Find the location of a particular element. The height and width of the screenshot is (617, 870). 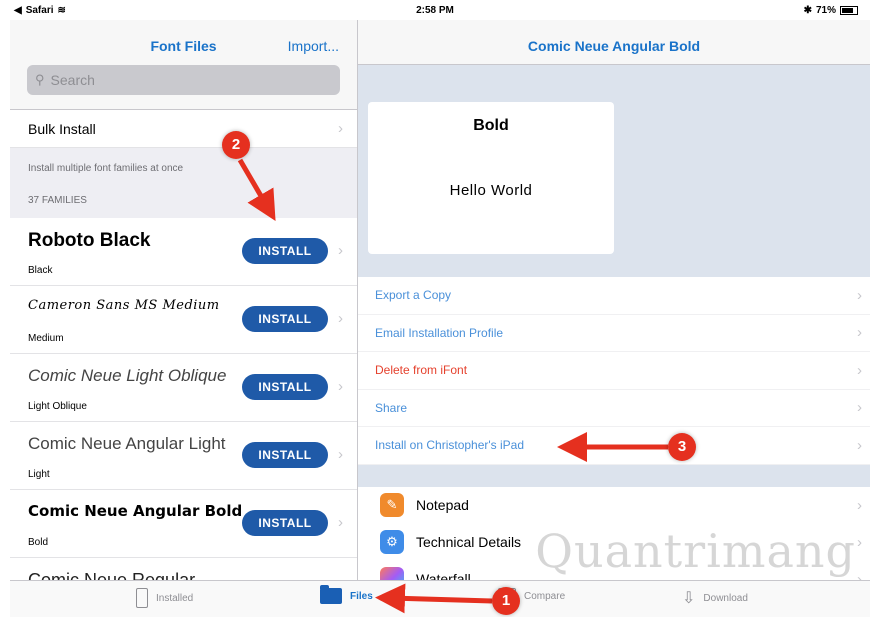

battery-icon is located at coordinates (849, 10).